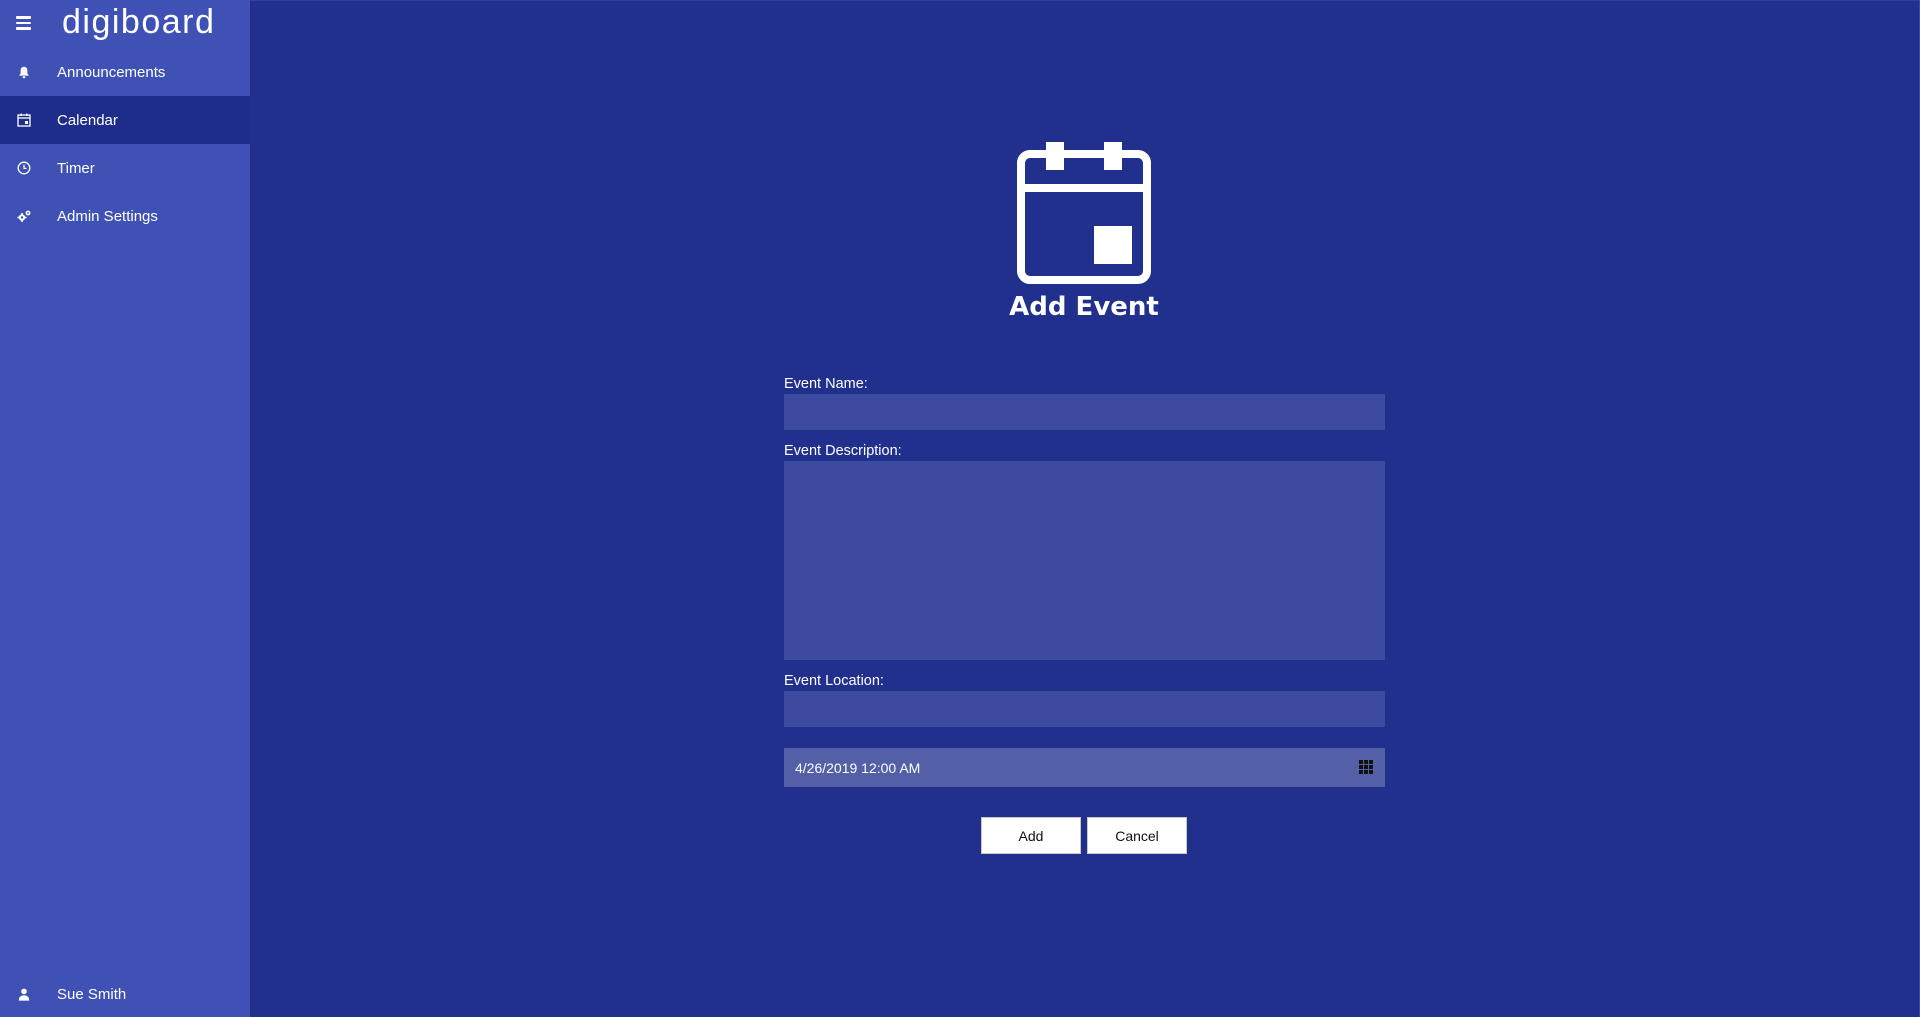 The width and height of the screenshot is (1920, 1017). What do you see at coordinates (1084, 767) in the screenshot?
I see `date-time-picker: 4/26/2019 12:00 AM` at bounding box center [1084, 767].